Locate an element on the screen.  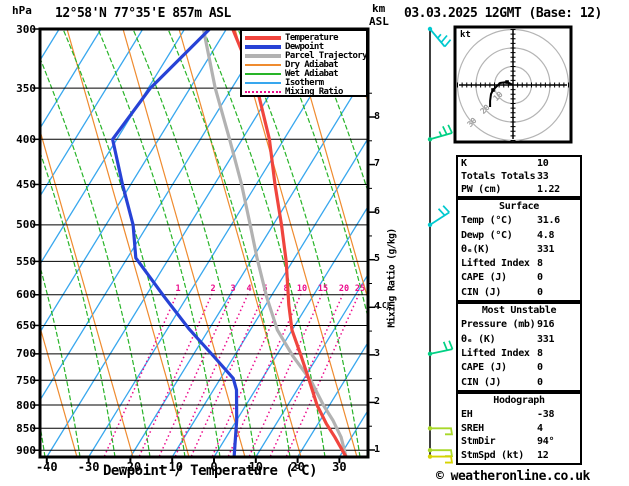
table-row-label: PW (cm) is located at coordinates (481, 189).